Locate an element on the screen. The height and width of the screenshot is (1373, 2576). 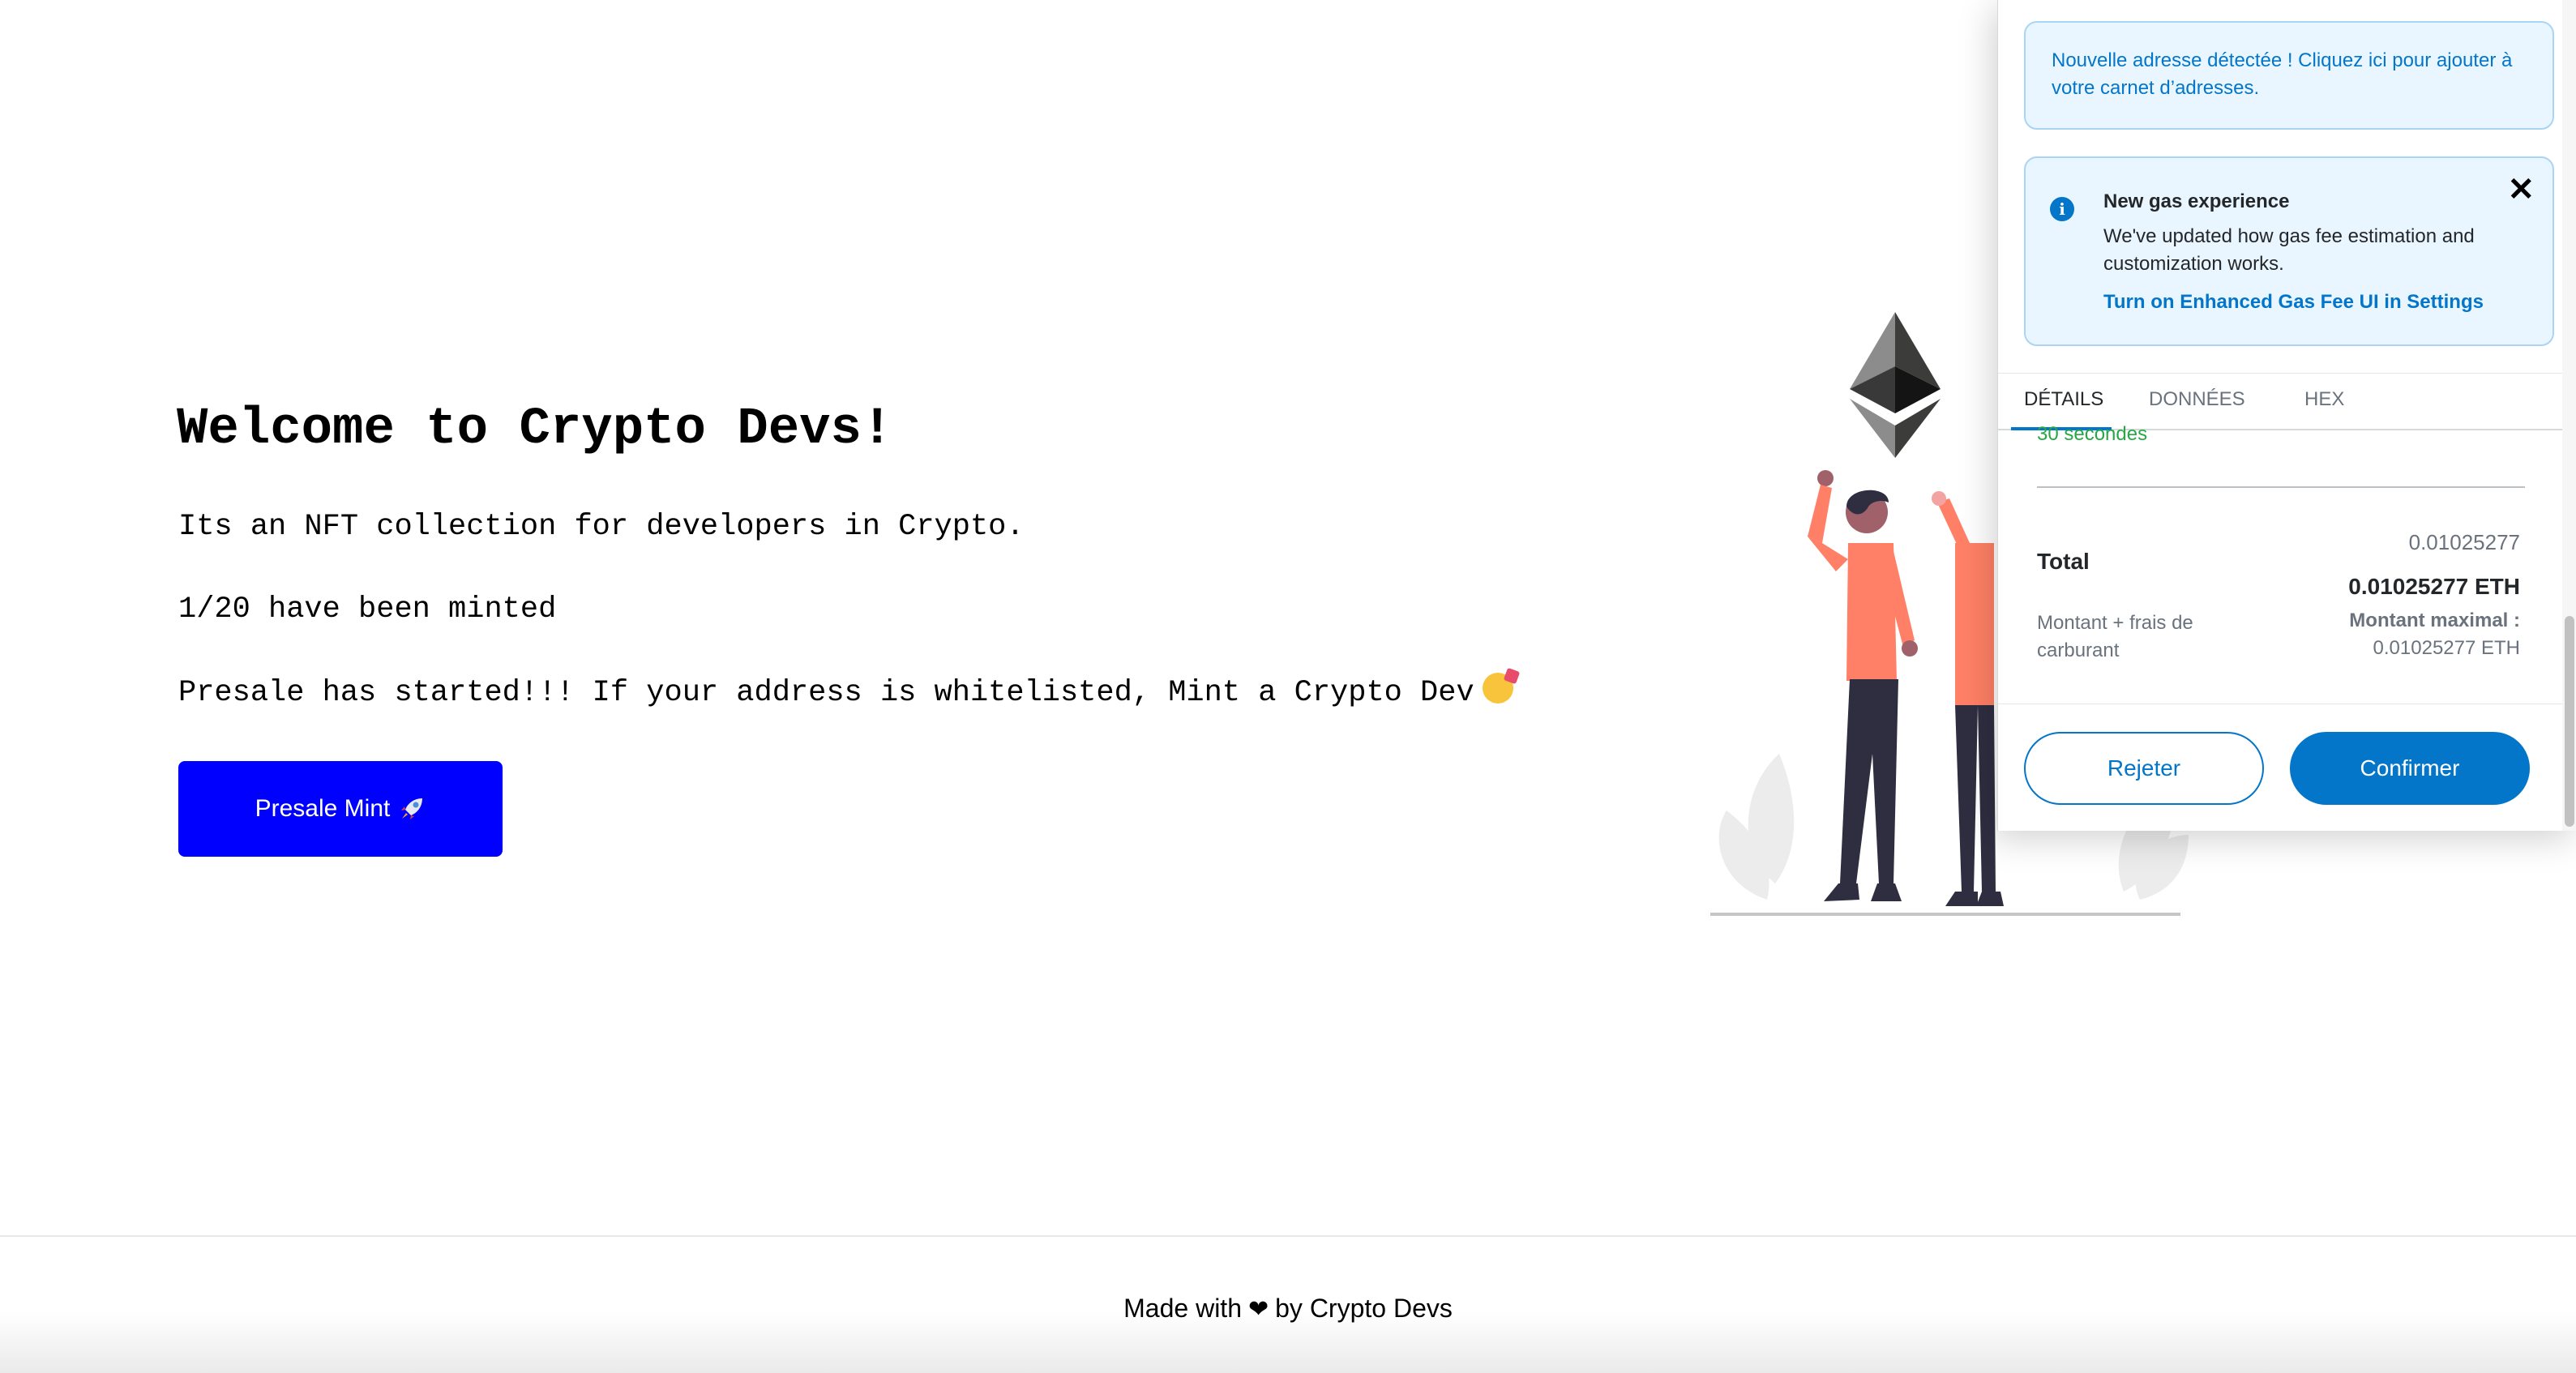
reject-button: Rejeter is located at coordinates (2144, 768).